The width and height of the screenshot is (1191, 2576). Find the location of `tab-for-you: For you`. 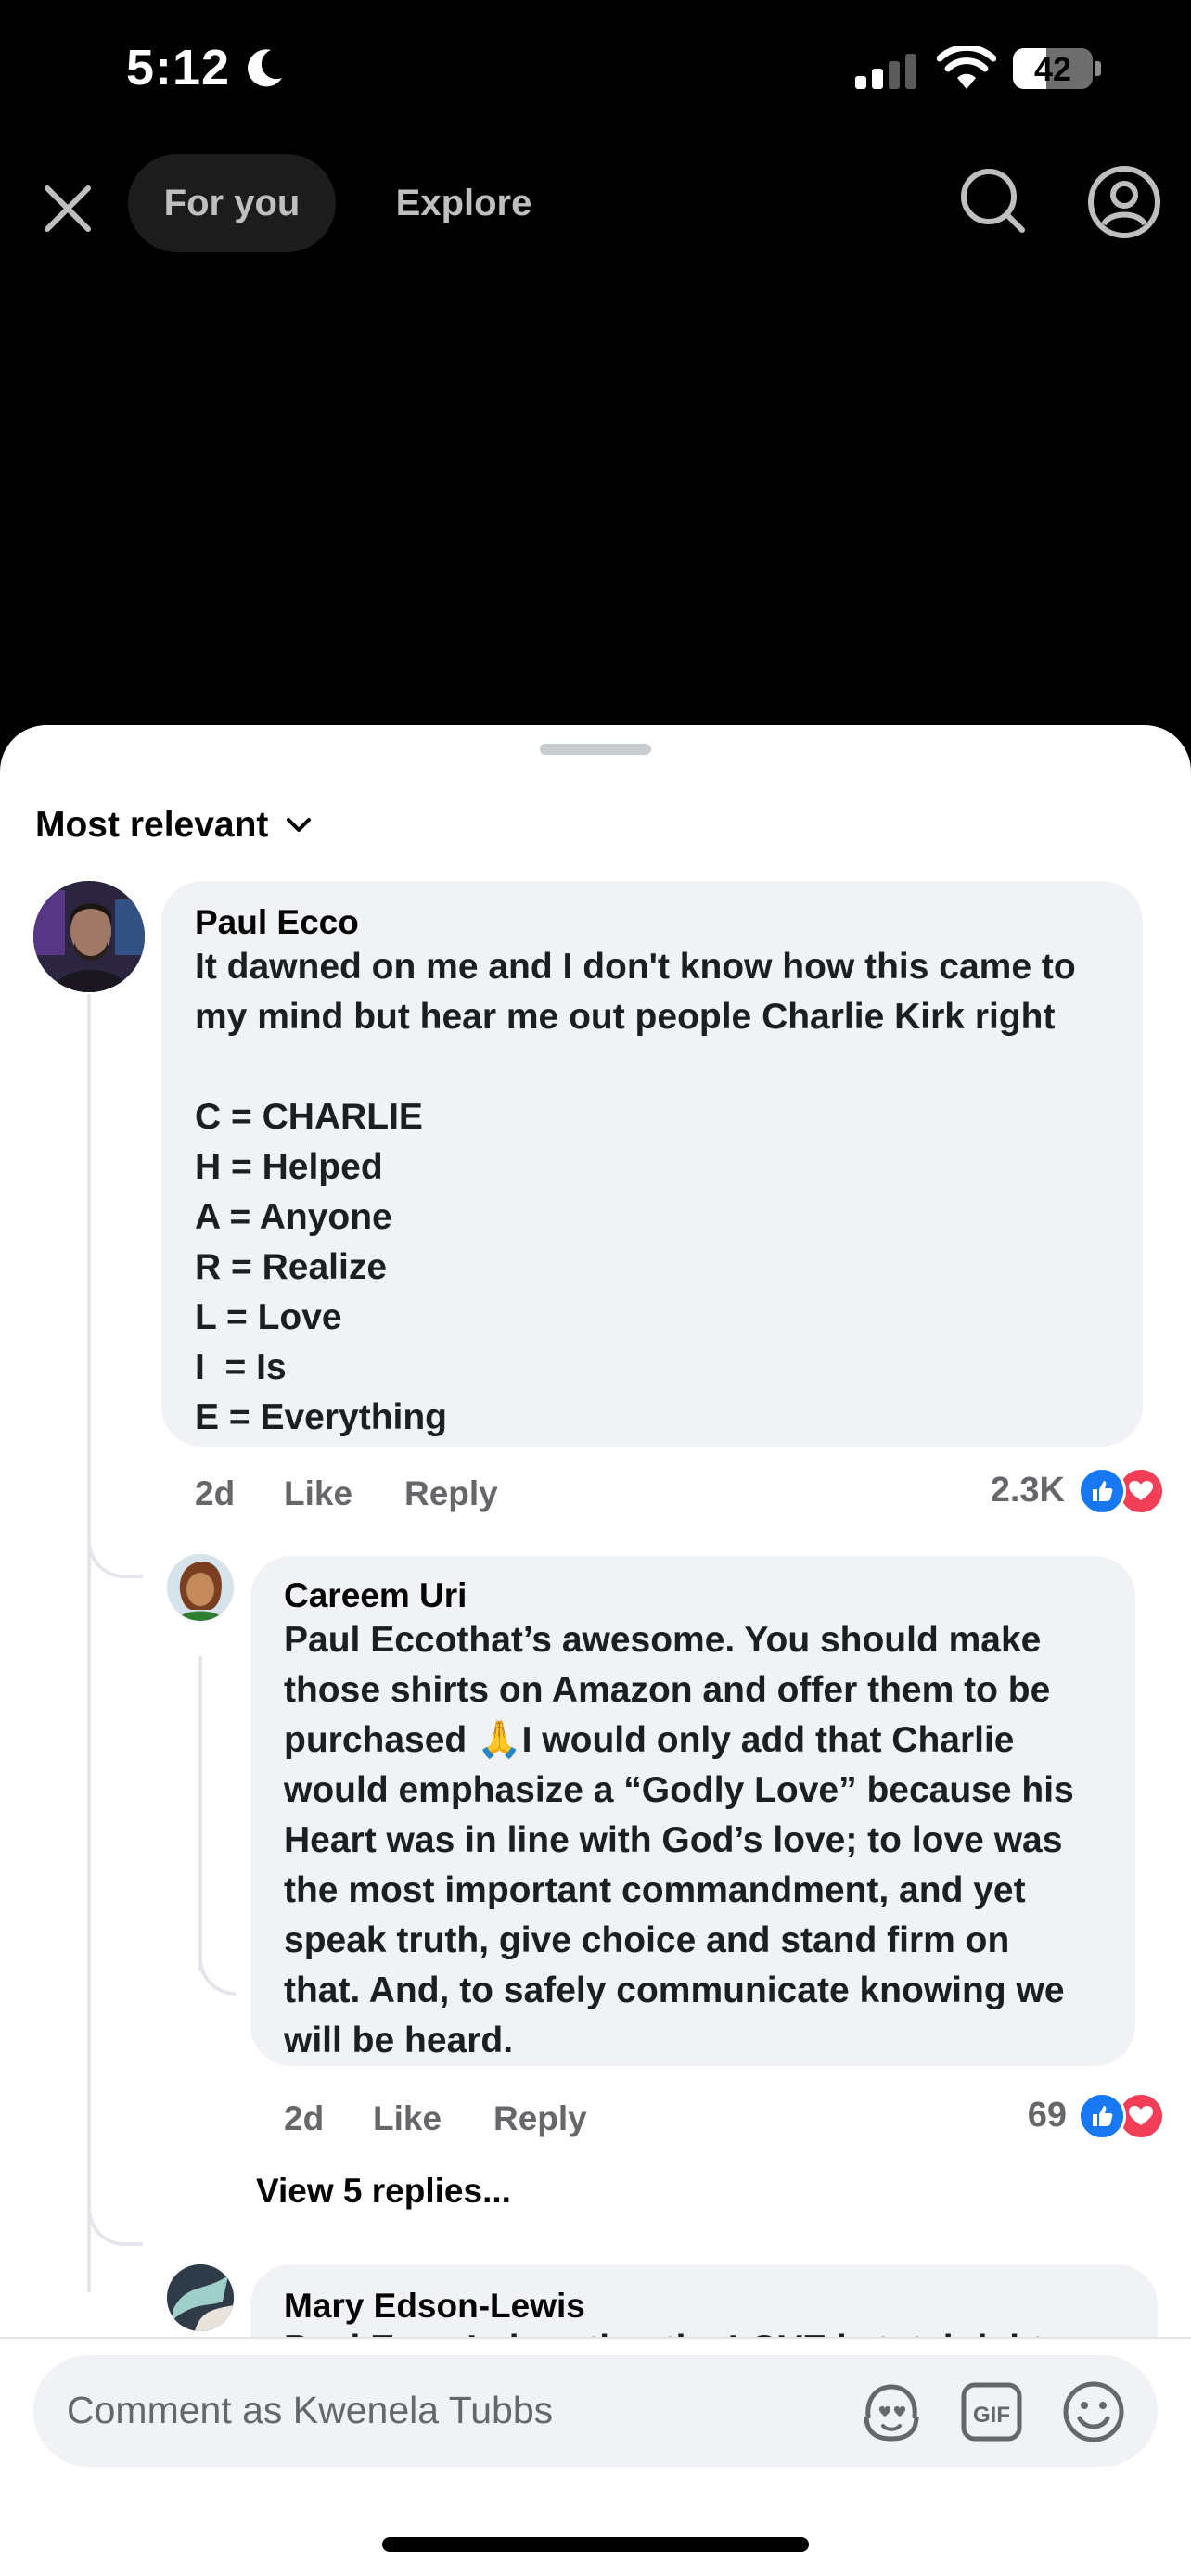

tab-for-you: For you is located at coordinates (232, 203).